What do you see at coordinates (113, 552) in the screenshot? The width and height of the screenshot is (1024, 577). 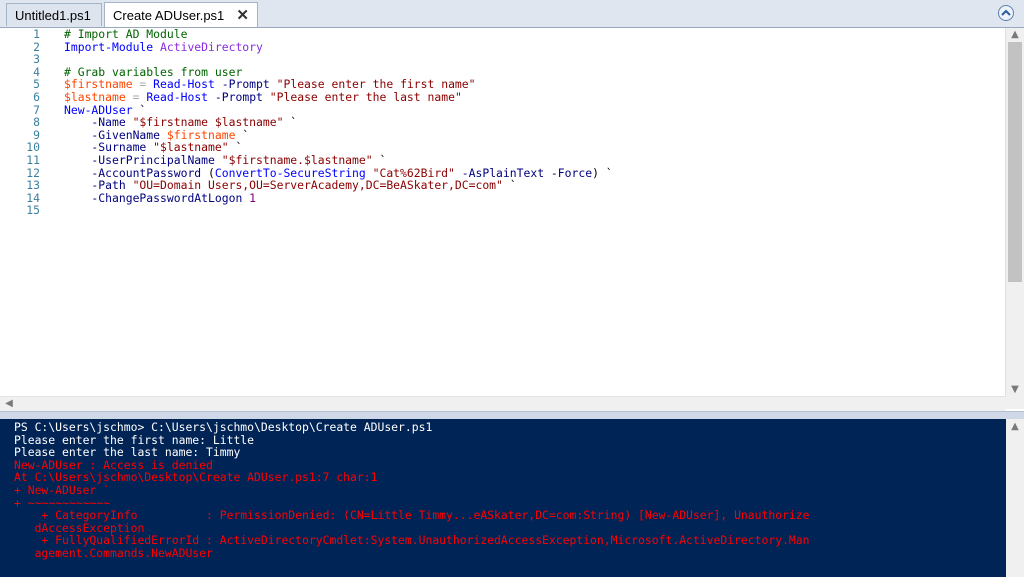 I see `console-error-line: agement.Commands.NewADUser` at bounding box center [113, 552].